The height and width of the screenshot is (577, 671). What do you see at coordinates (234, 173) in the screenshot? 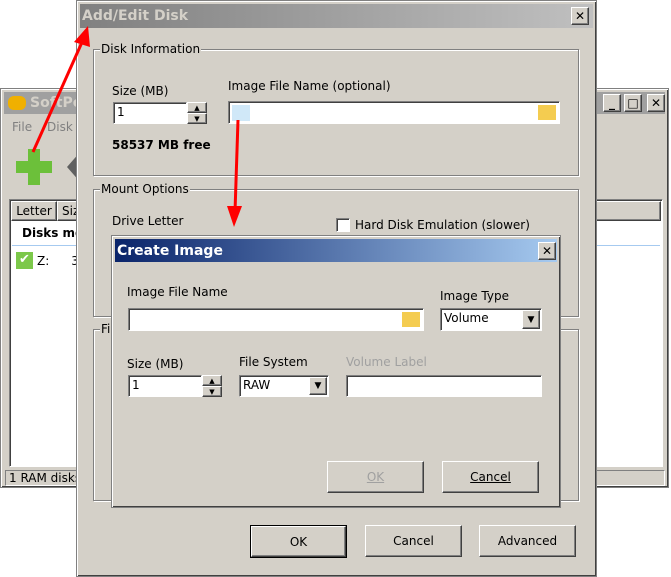
I see `arrow-file-to-create` at bounding box center [234, 173].